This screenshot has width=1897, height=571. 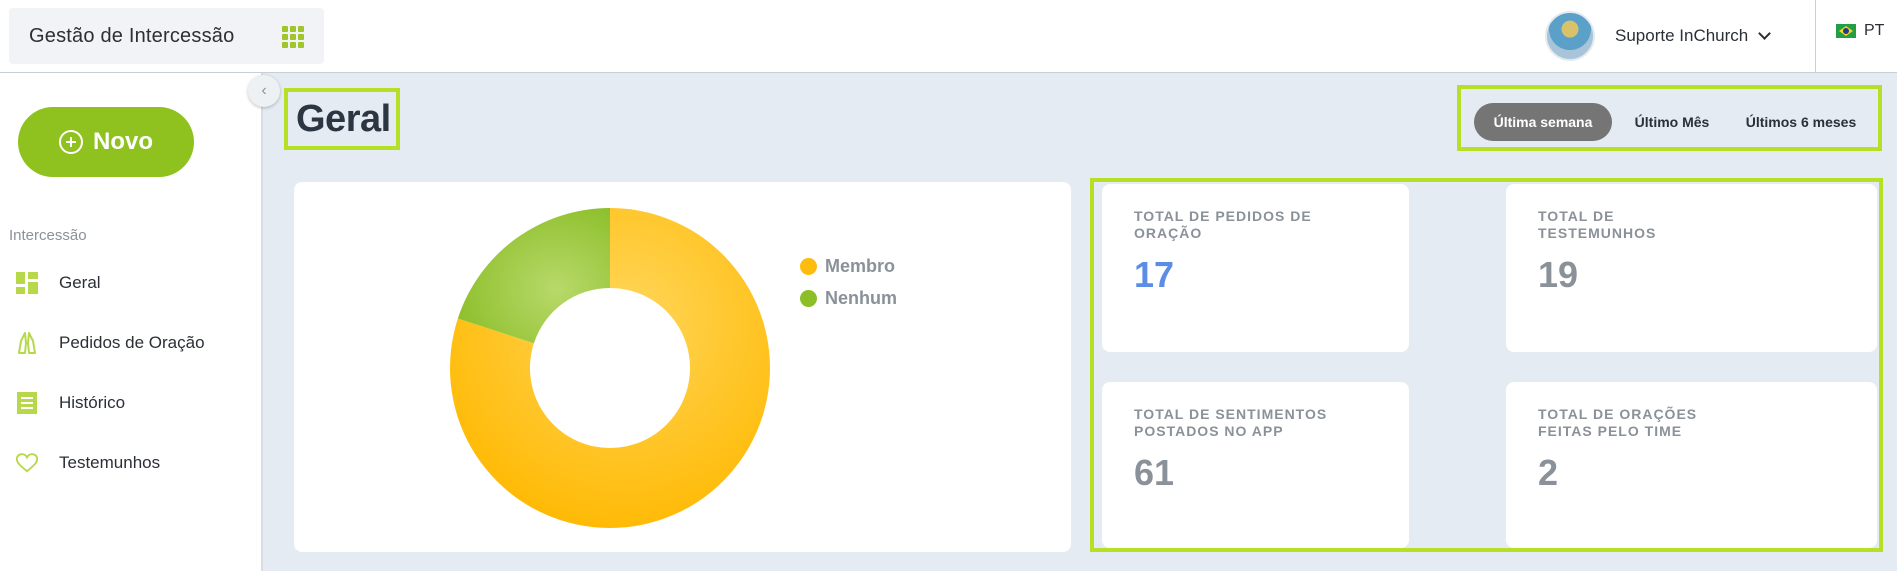 What do you see at coordinates (1154, 274) in the screenshot?
I see `stat-value: 17` at bounding box center [1154, 274].